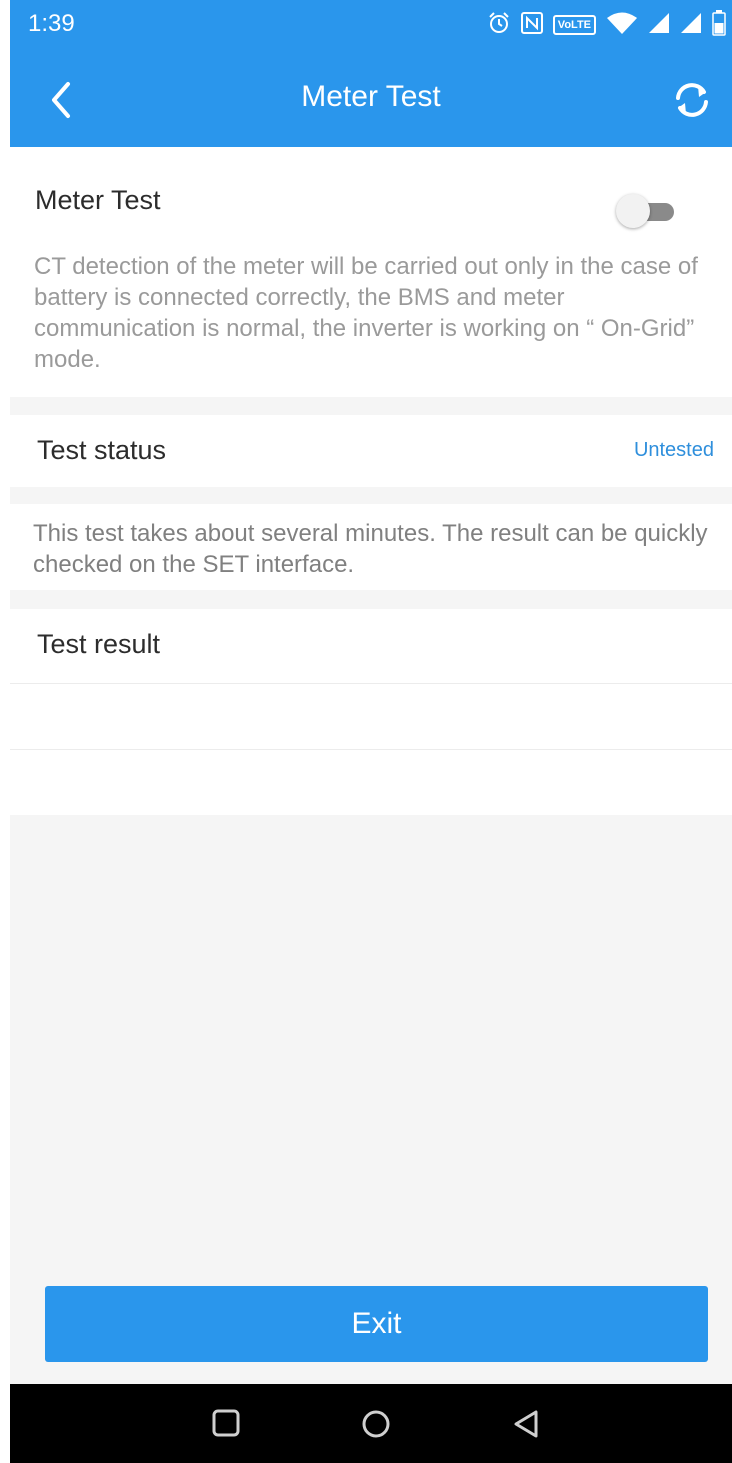  Describe the element at coordinates (719, 25) in the screenshot. I see `battery-icon` at that location.